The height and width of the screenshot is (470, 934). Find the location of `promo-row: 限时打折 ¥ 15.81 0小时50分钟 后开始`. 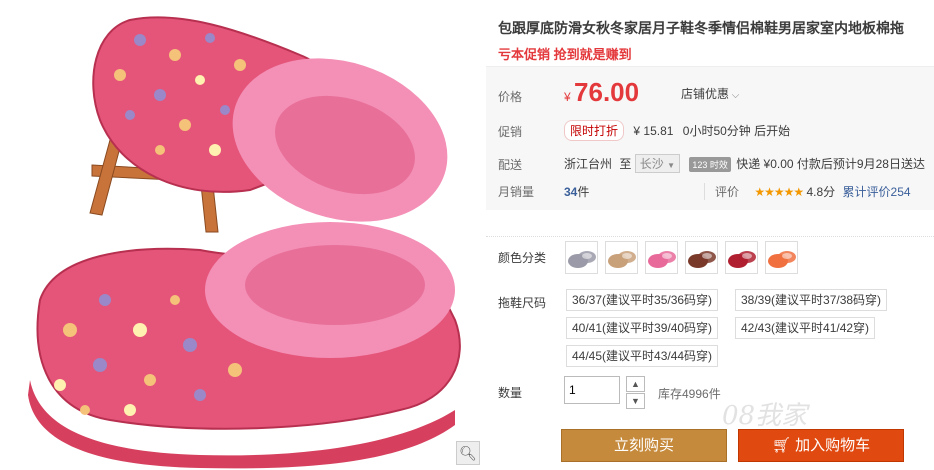

promo-row: 限时打折 ¥ 15.81 0小时50分钟 后开始 is located at coordinates (677, 130).